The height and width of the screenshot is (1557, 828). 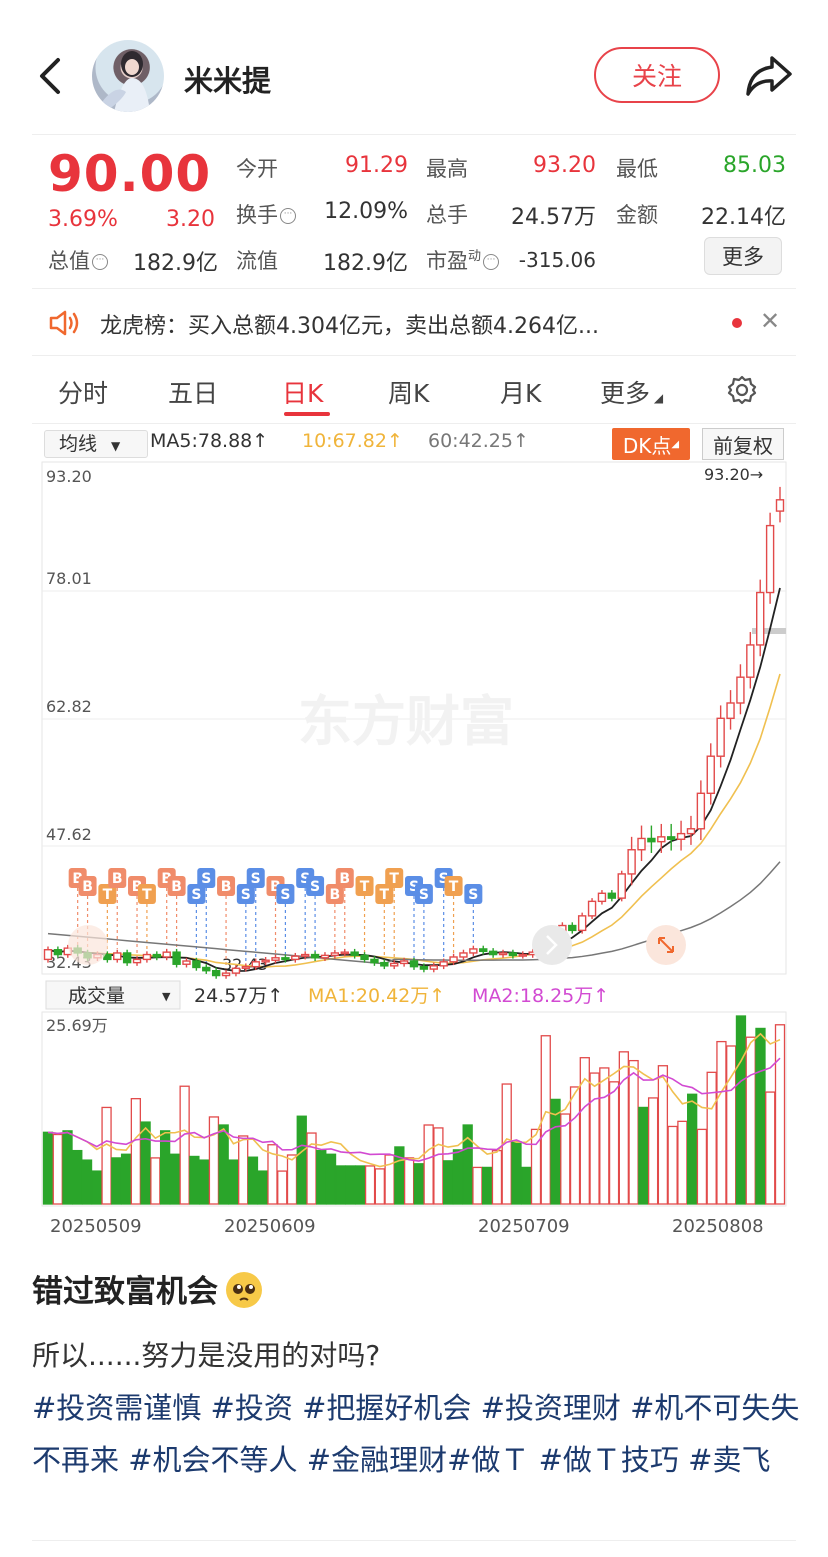 What do you see at coordinates (193, 392) in the screenshot?
I see `tab-five-day: 五日` at bounding box center [193, 392].